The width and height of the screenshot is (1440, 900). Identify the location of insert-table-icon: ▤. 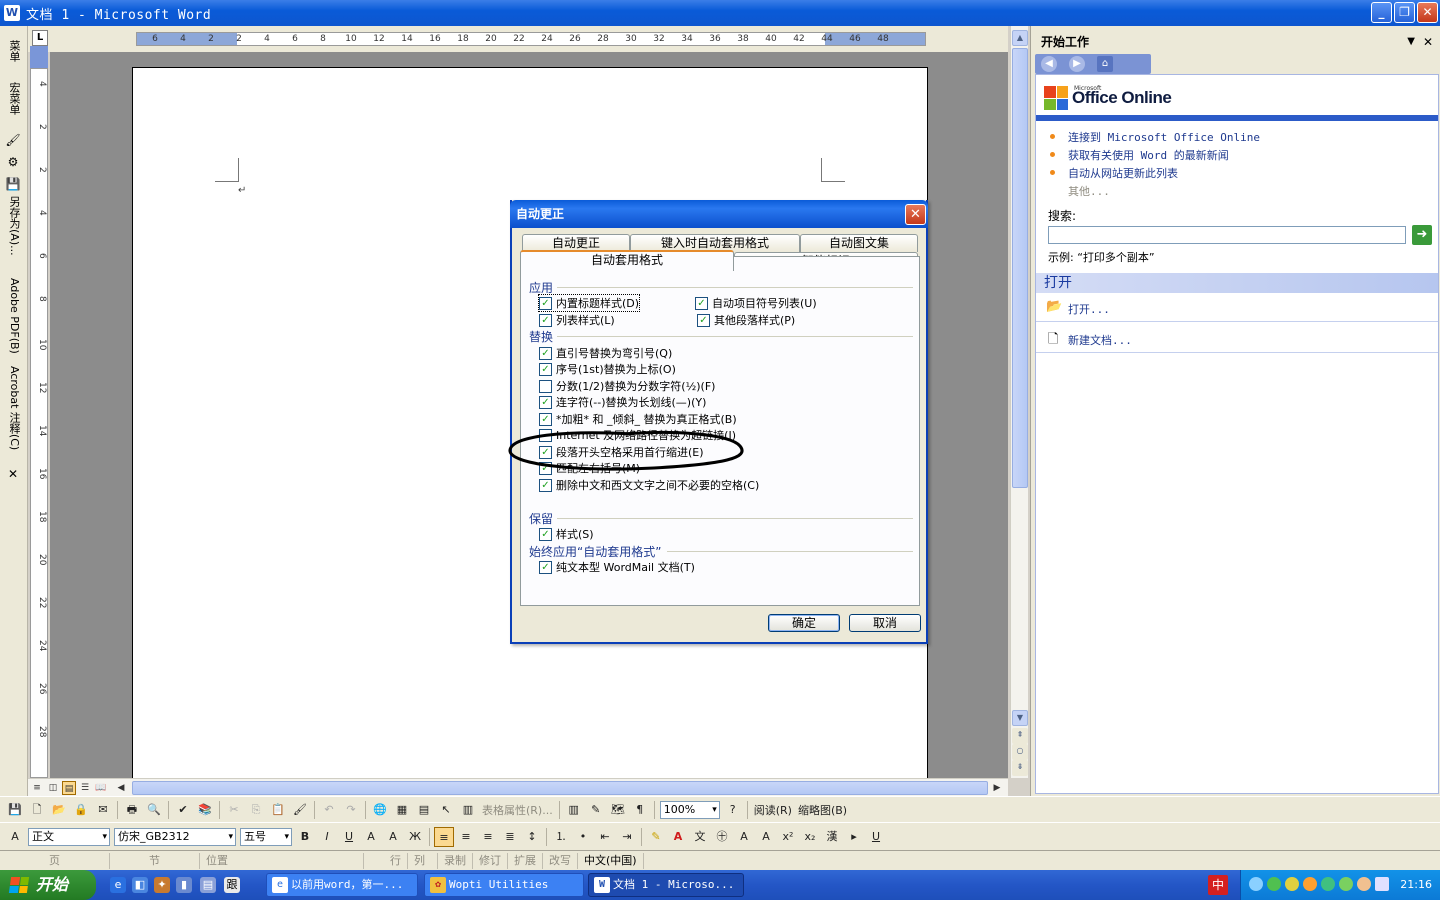
(424, 810).